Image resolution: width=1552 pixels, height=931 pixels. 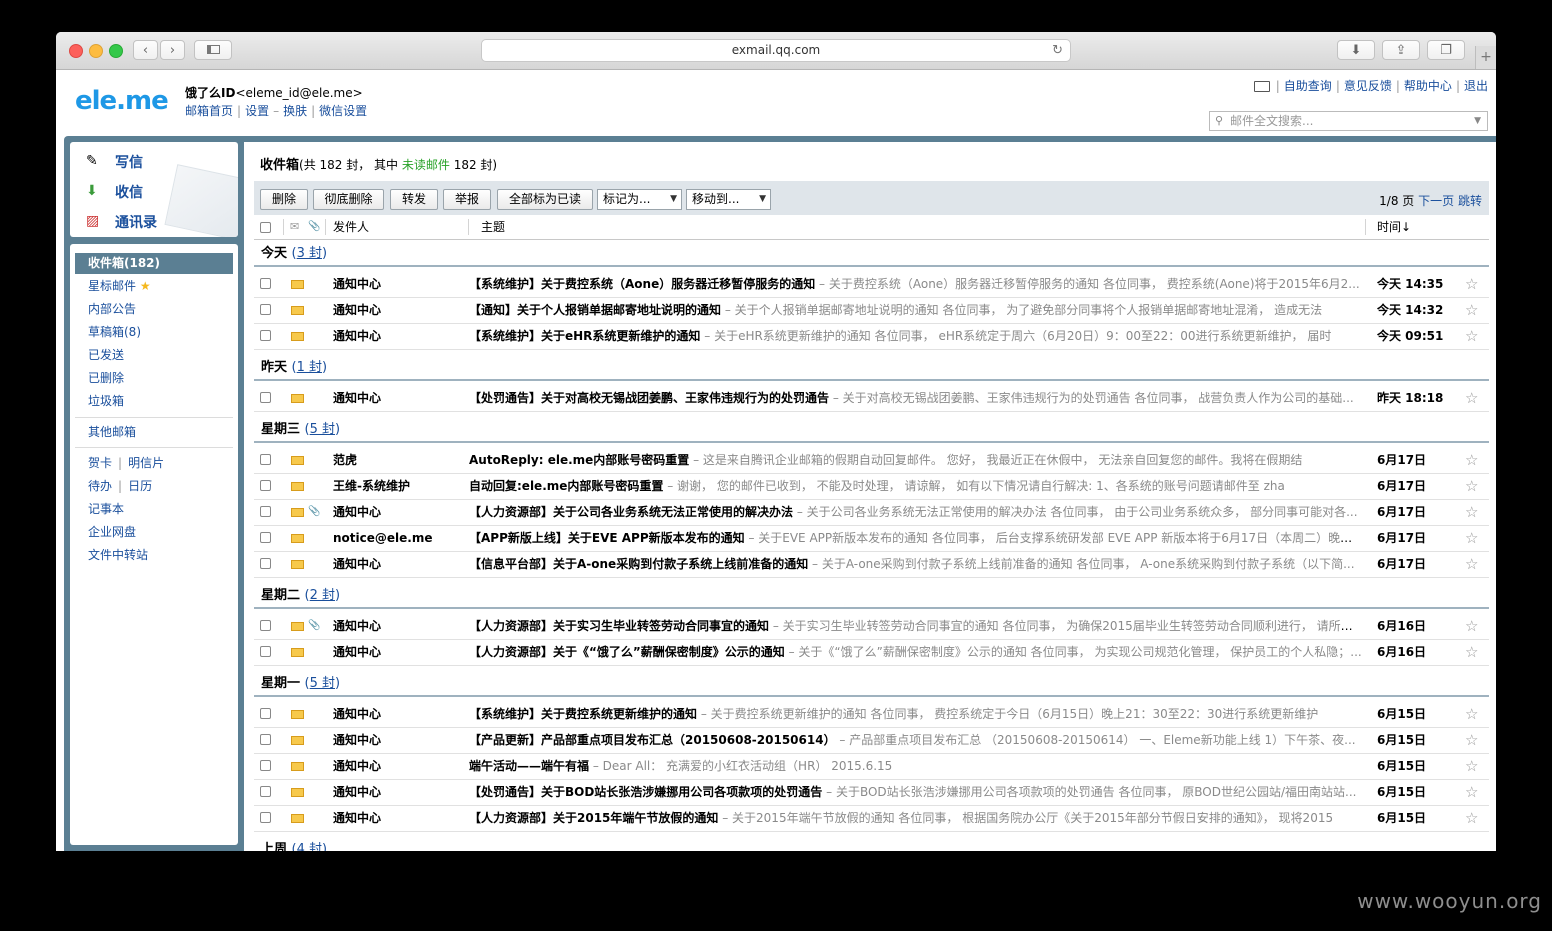 What do you see at coordinates (116, 51) in the screenshot?
I see `zoom-window-button` at bounding box center [116, 51].